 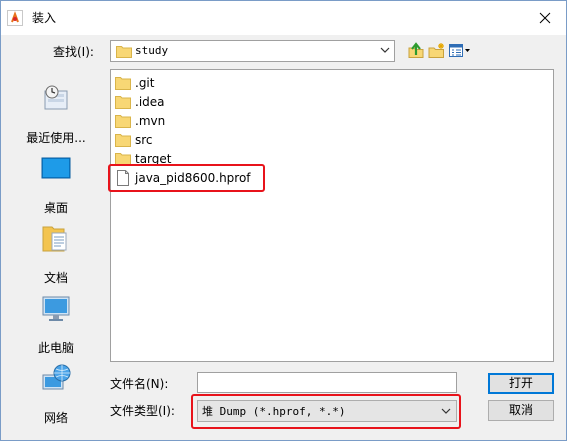 What do you see at coordinates (15, 18) in the screenshot?
I see `java-app-icon` at bounding box center [15, 18].